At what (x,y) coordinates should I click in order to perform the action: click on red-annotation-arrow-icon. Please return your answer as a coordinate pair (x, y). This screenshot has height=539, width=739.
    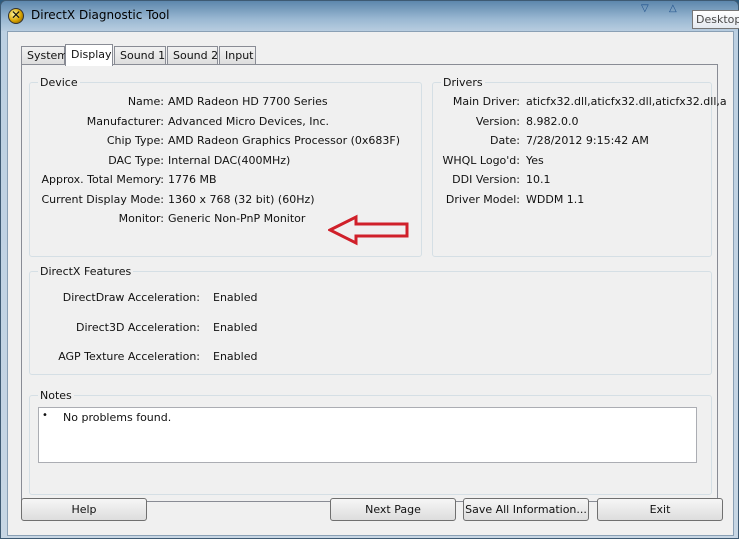
    Looking at the image, I should click on (368, 230).